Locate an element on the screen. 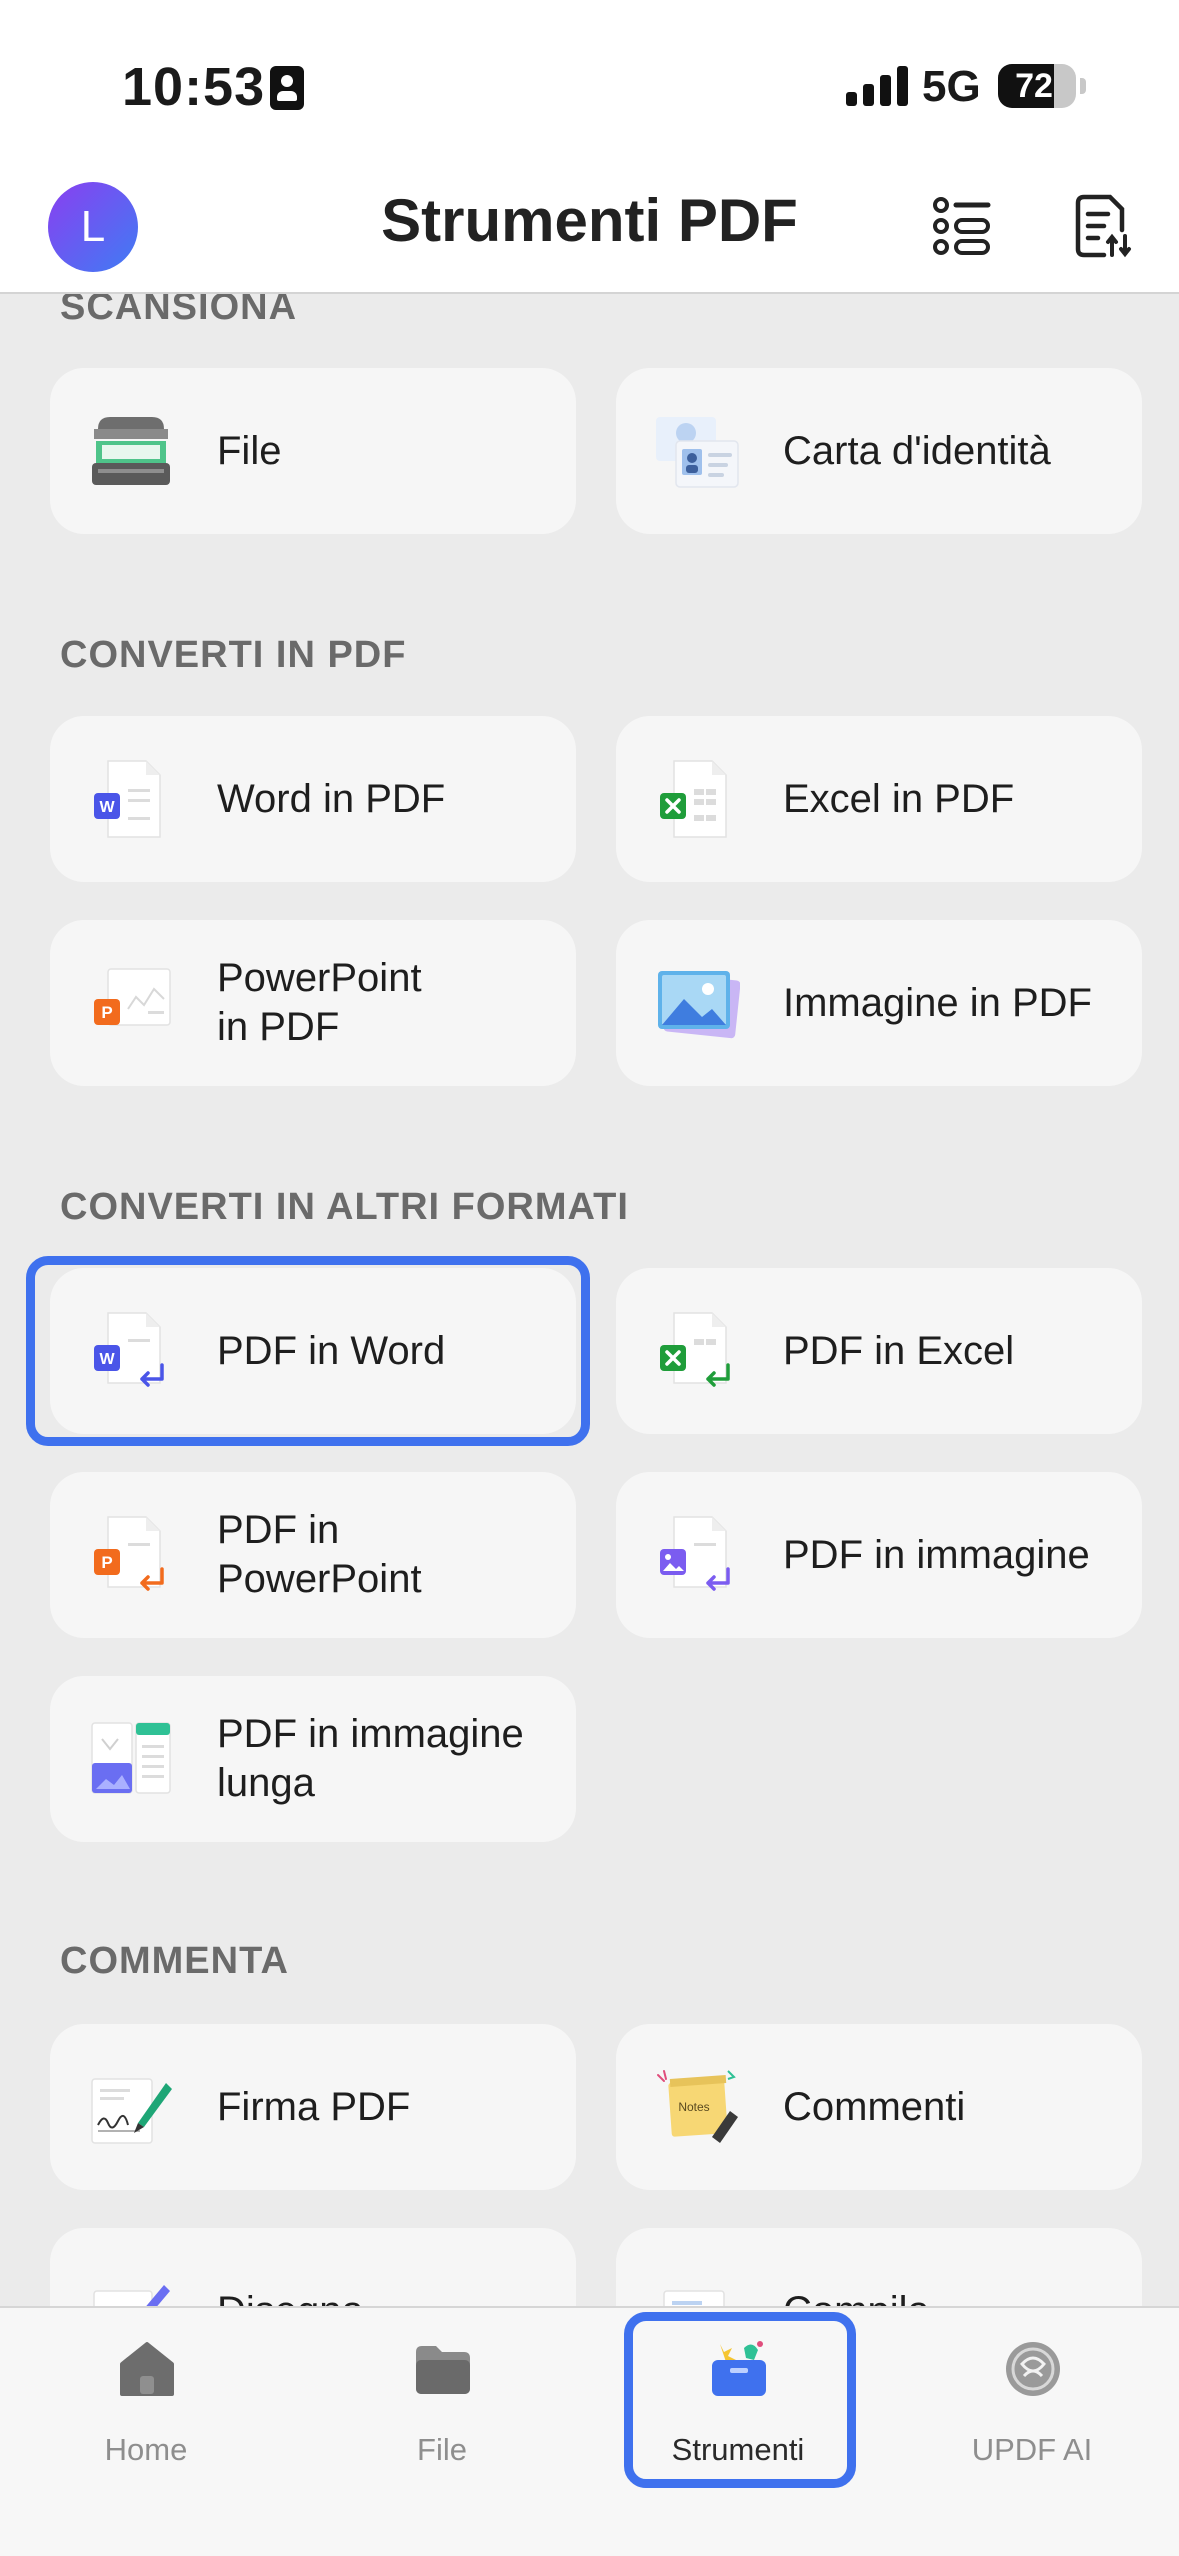 The image size is (1179, 2556). scanner-icon is located at coordinates (131, 451).